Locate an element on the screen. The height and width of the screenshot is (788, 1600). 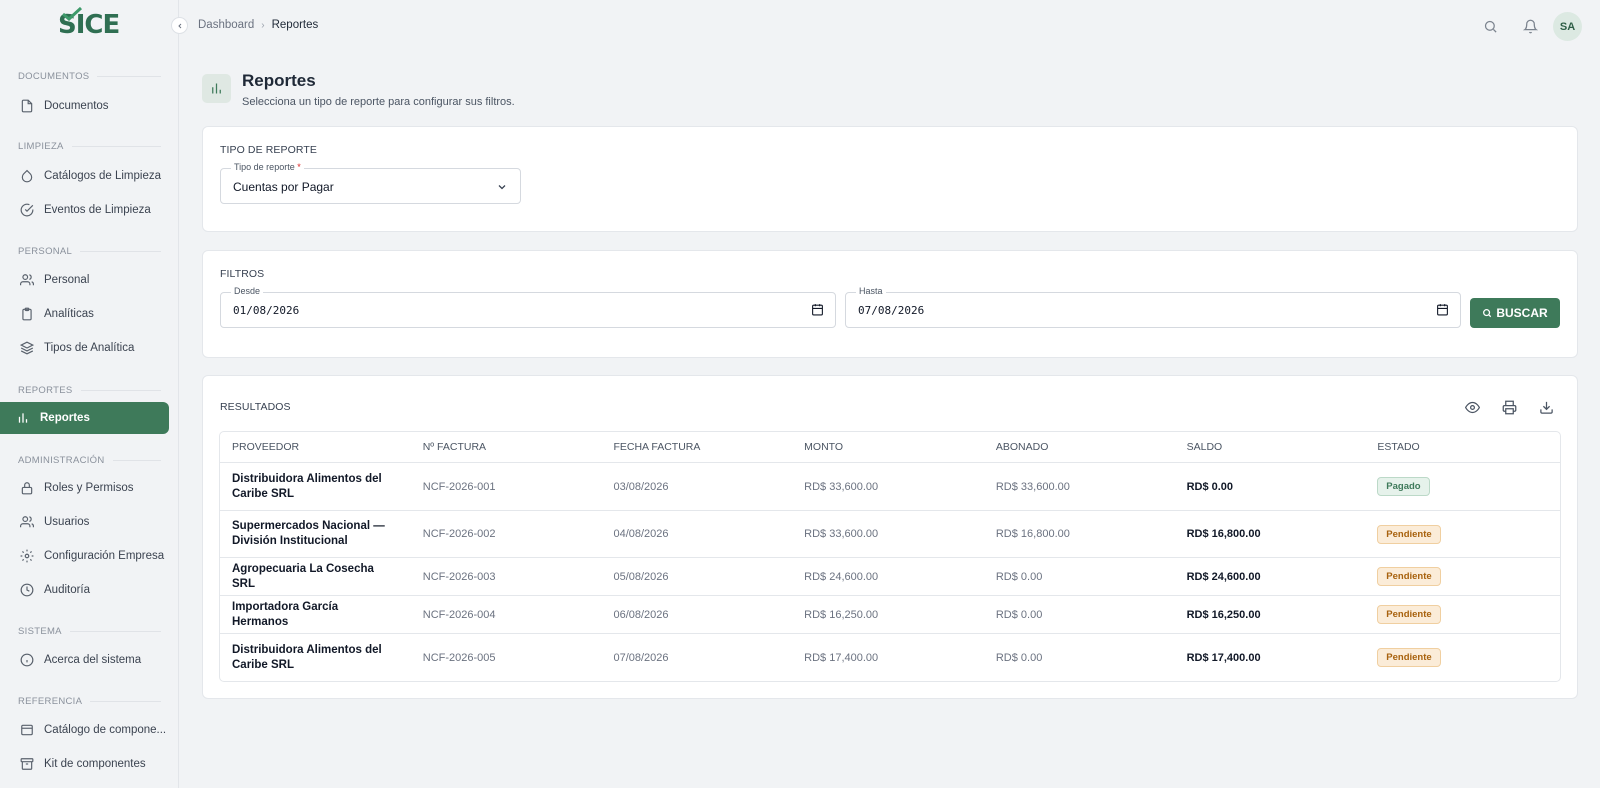
desde-date-input: Desde 01/08/2026 is located at coordinates (528, 307).